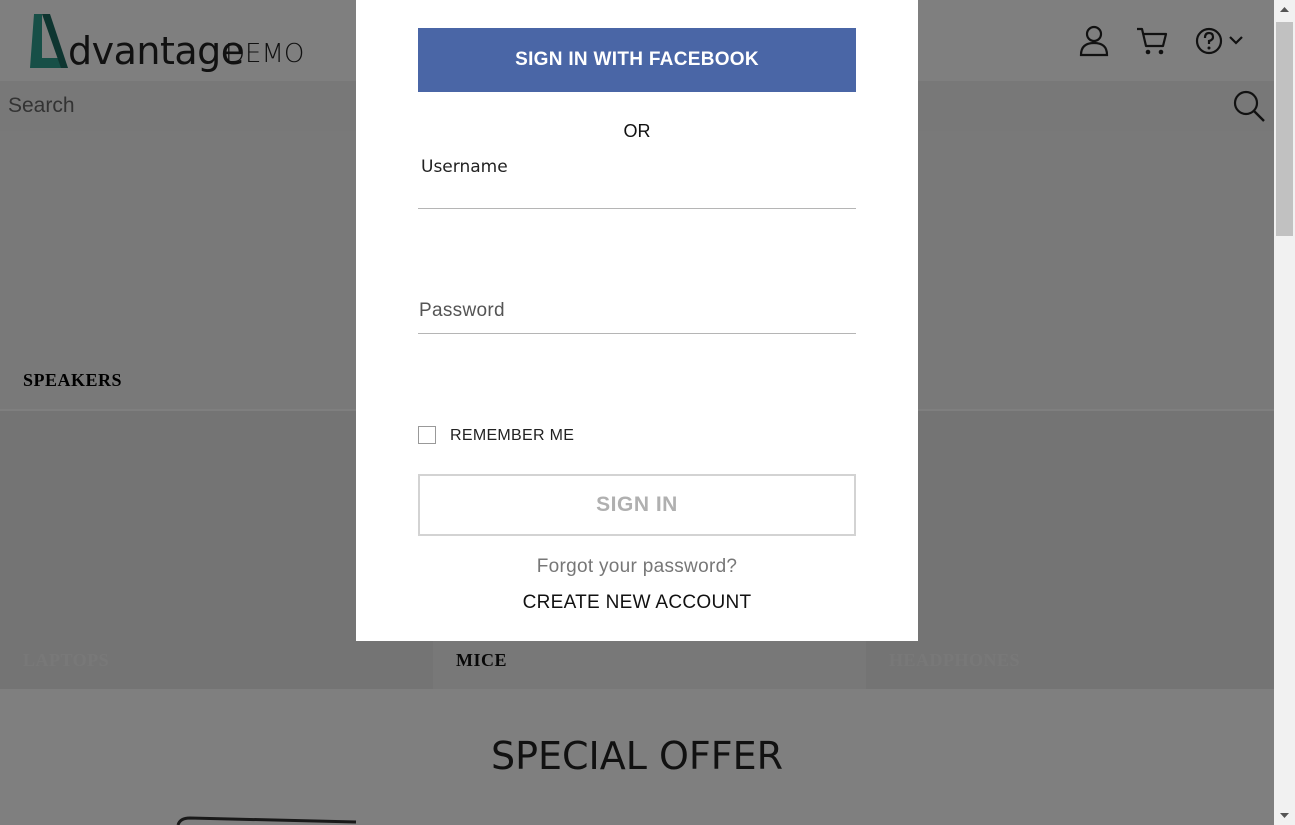 This screenshot has width=1295, height=825. What do you see at coordinates (637, 333) in the screenshot?
I see `password-underline` at bounding box center [637, 333].